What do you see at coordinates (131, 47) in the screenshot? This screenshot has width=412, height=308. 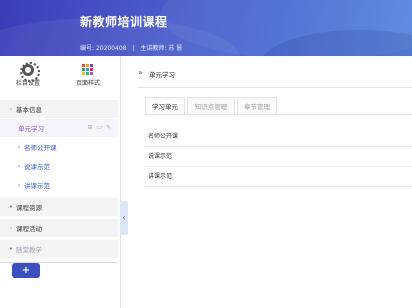 I see `course-meta: 编号: 20200408 | 主讲教师: 苏 慧` at bounding box center [131, 47].